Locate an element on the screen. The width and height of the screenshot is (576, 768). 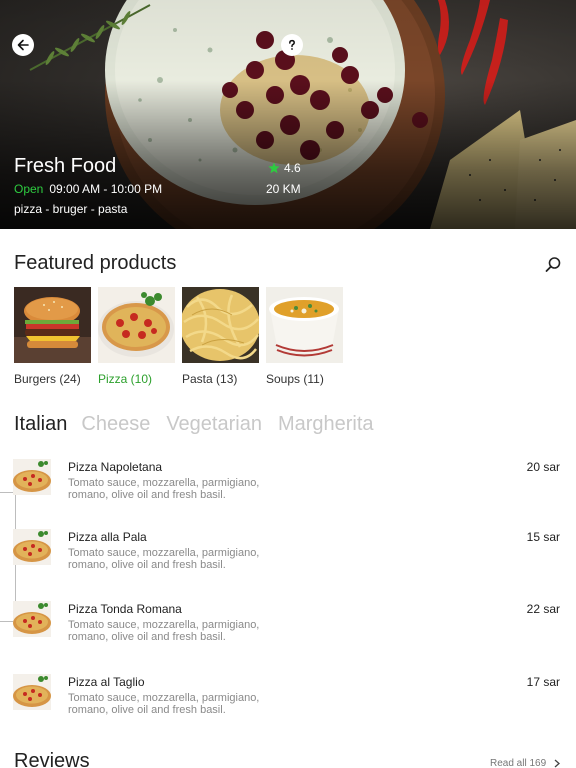
item-name: Pizza Tonda Romana is located at coordinates (125, 609).